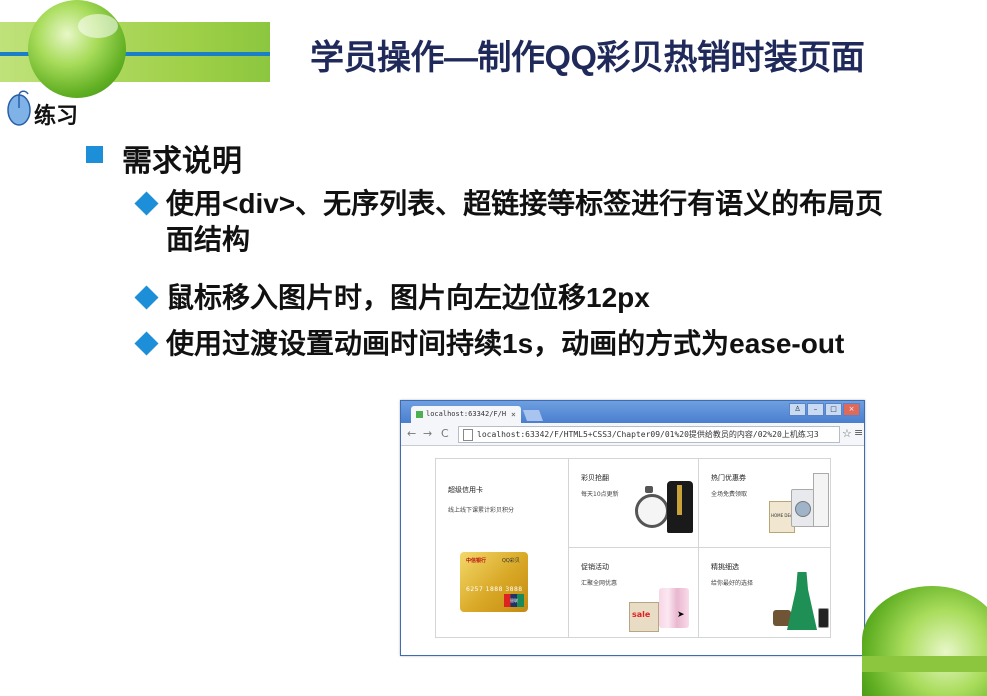 The width and height of the screenshot is (987, 696). Describe the element at coordinates (476, 561) in the screenshot. I see `bank-name: 中信银行` at that location.